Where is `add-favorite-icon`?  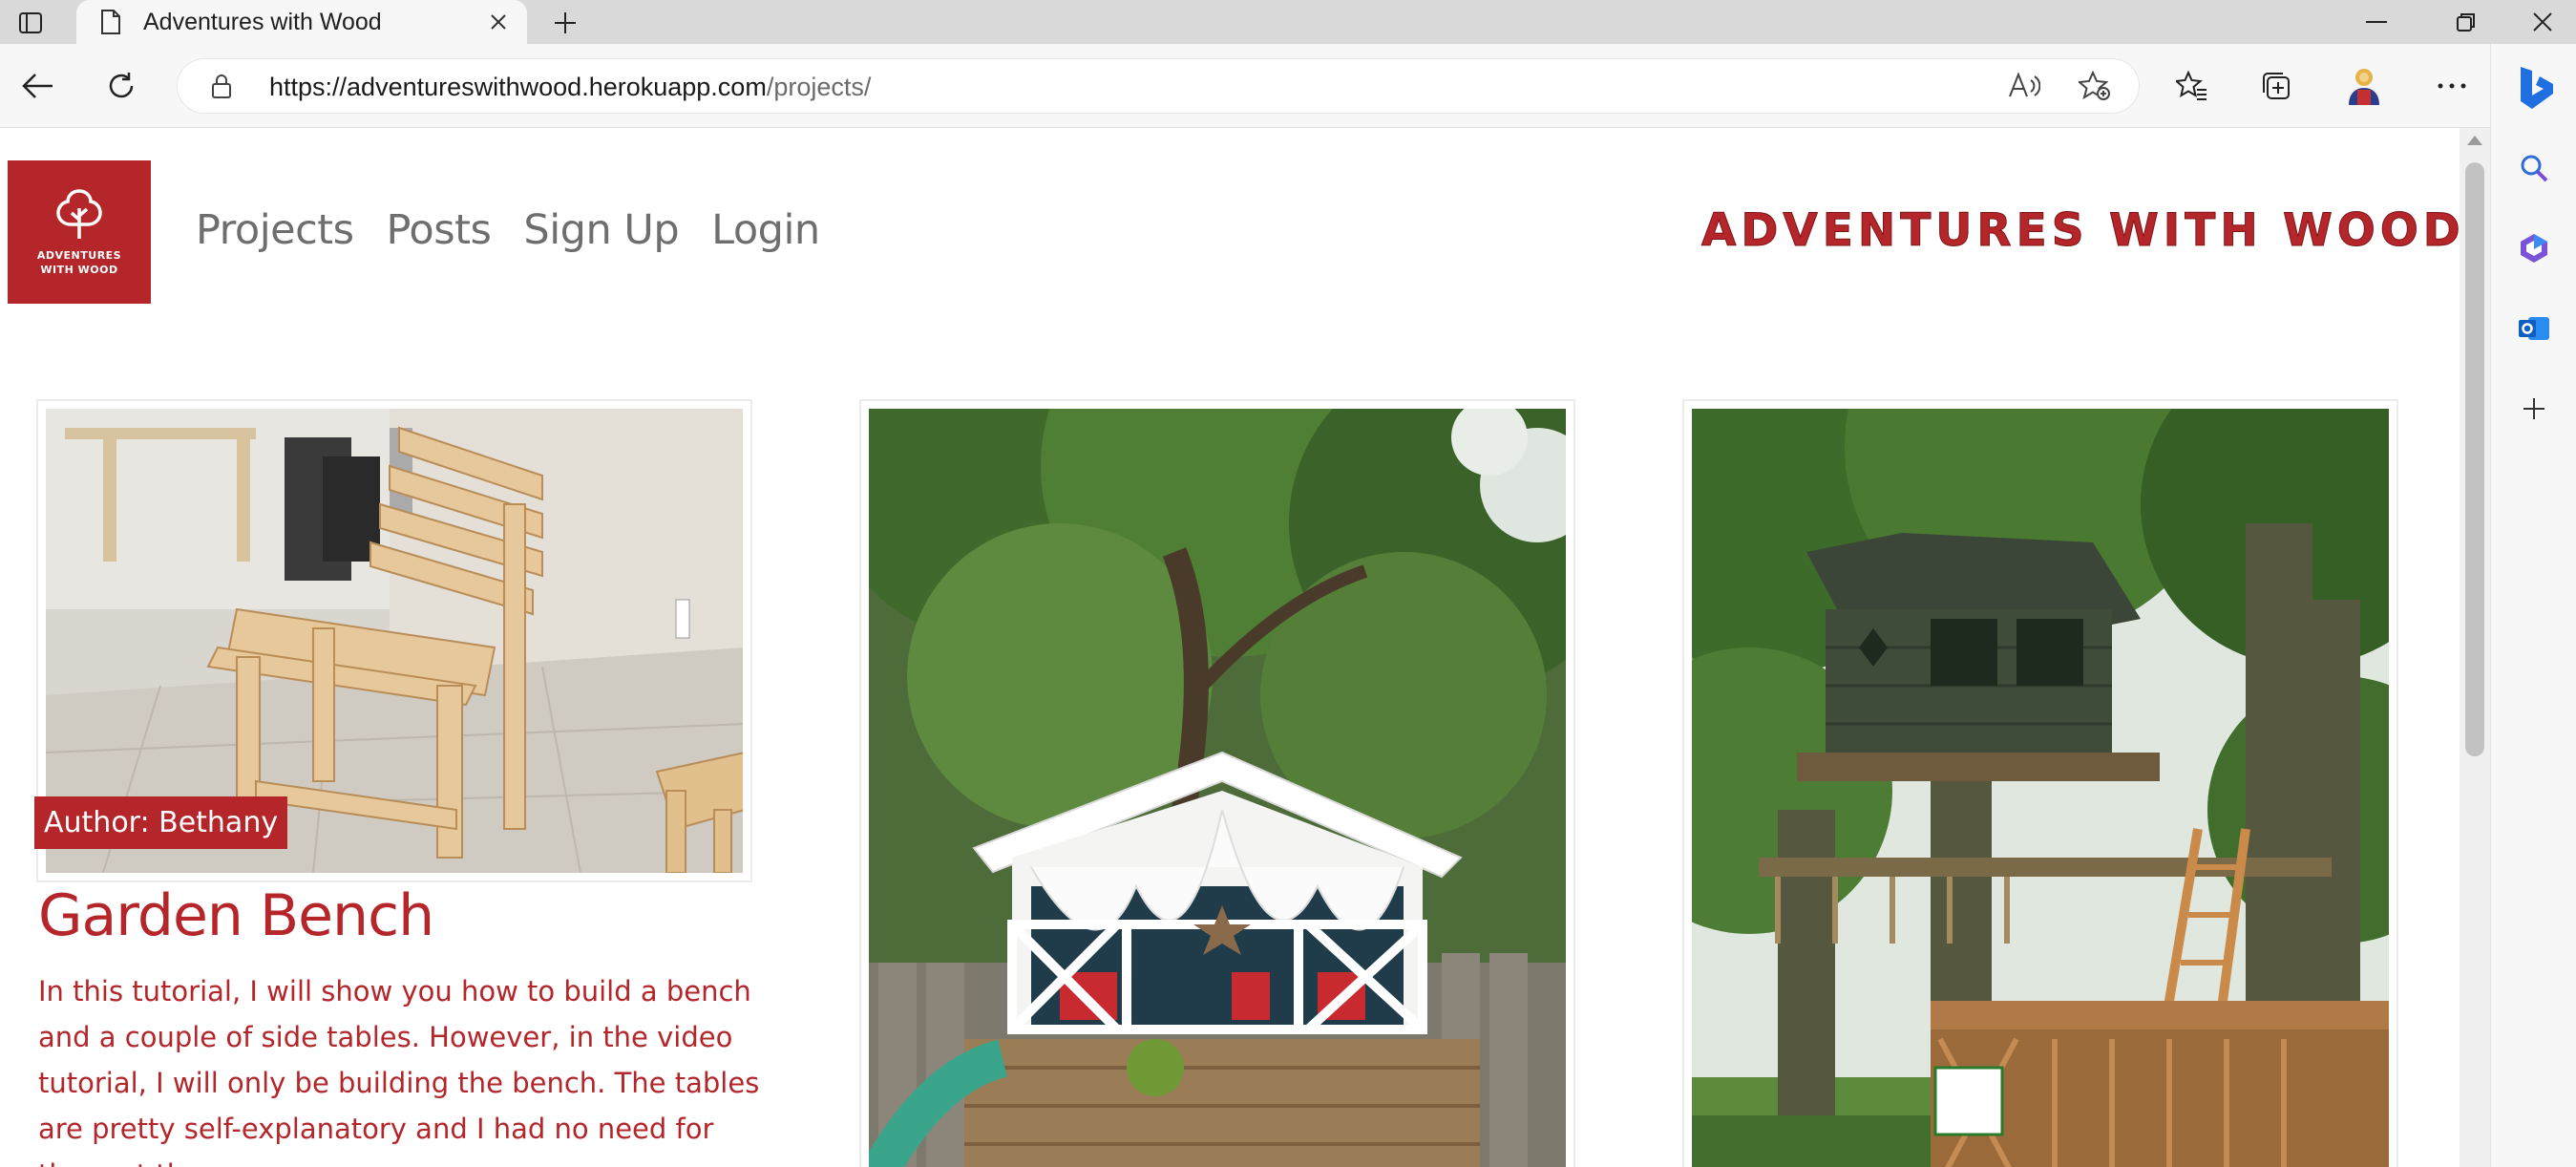
add-favorite-icon is located at coordinates (2095, 86).